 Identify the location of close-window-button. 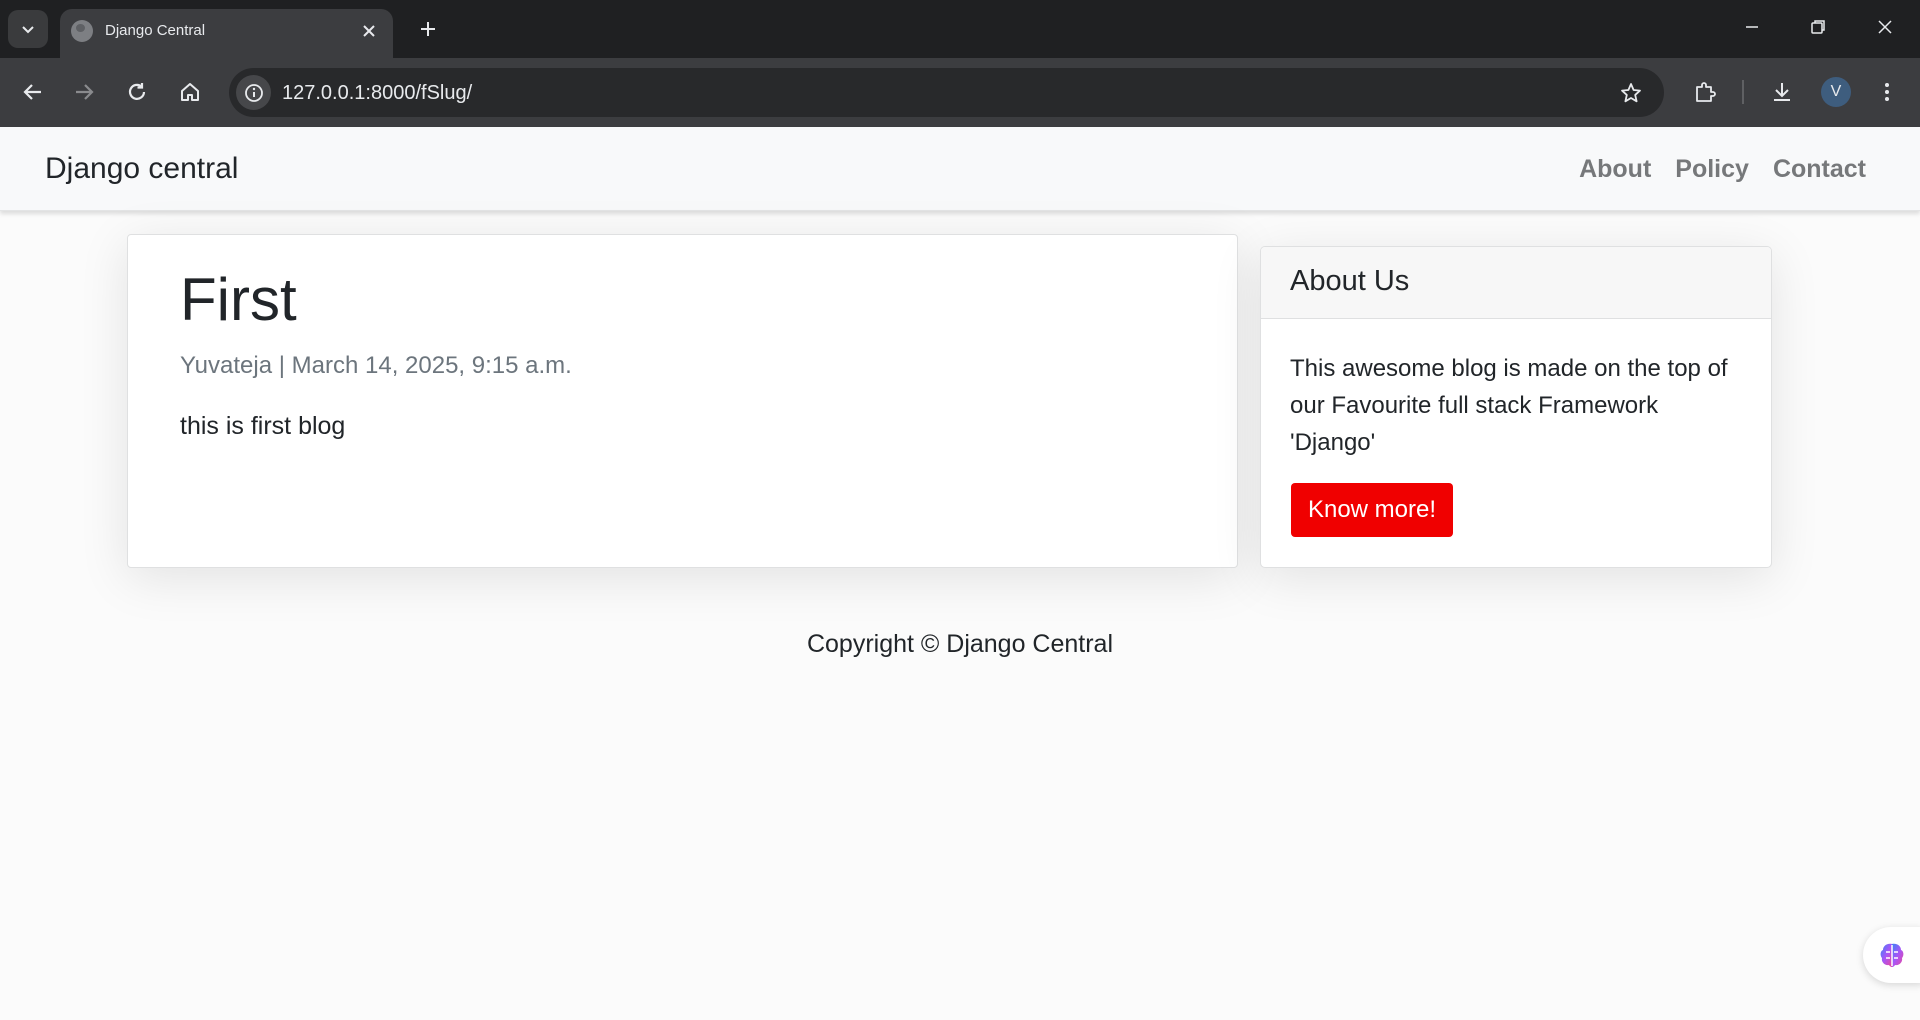
(1885, 27).